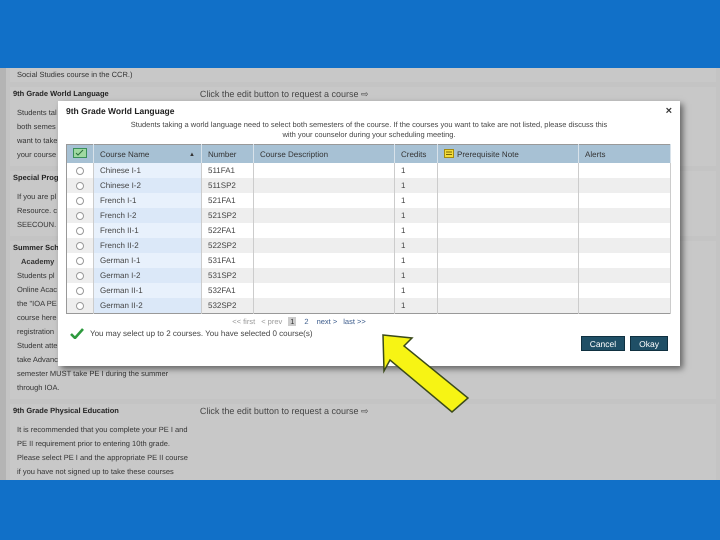  What do you see at coordinates (125, 154) in the screenshot?
I see `column-header: Course Name` at bounding box center [125, 154].